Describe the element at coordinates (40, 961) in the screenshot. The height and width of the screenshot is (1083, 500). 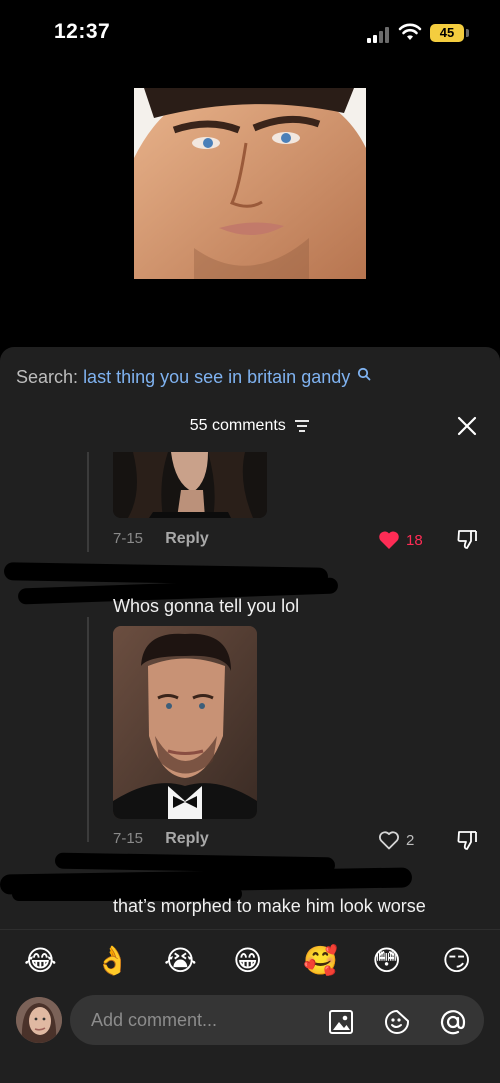
I see `emoji-laughing: 😂` at that location.